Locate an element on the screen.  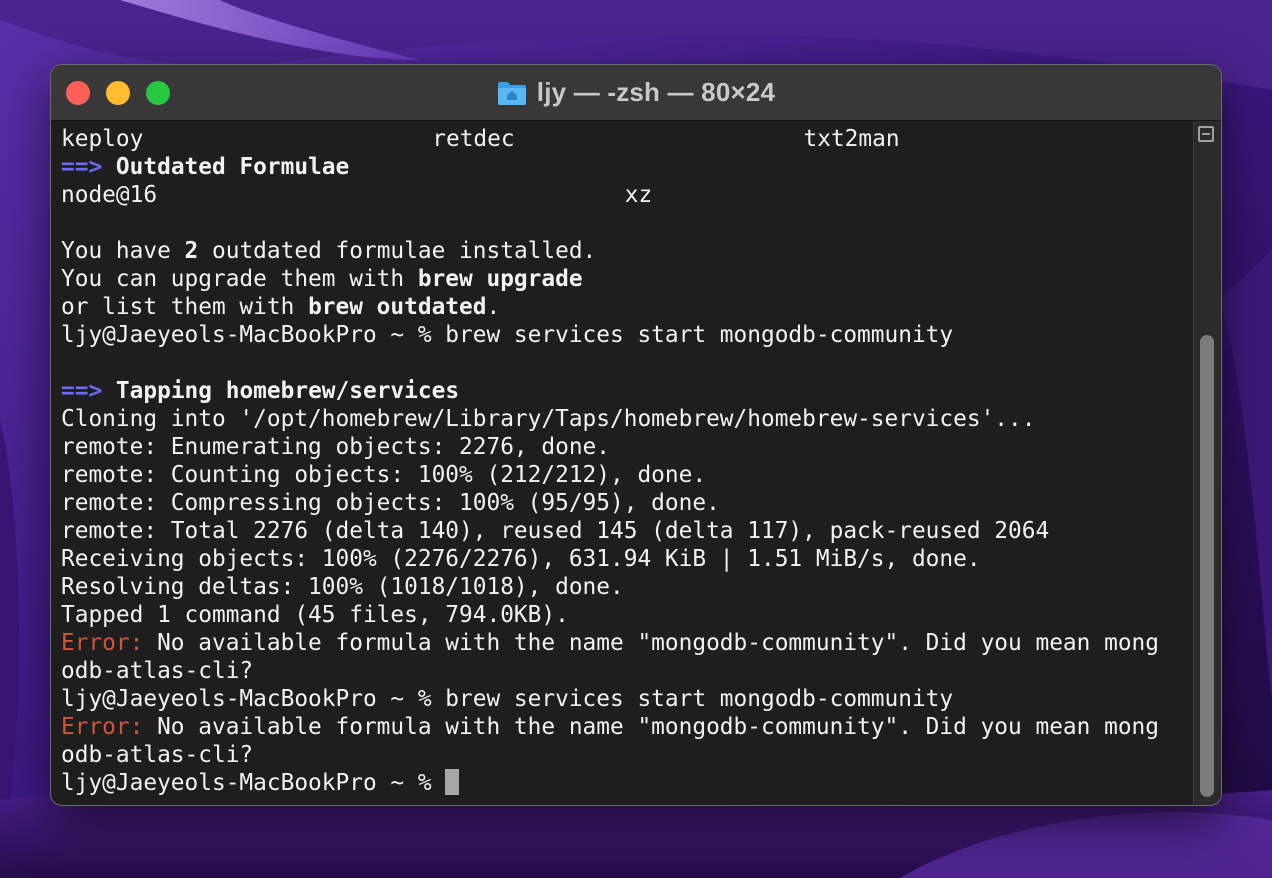
scrollbar-thumb is located at coordinates (1207, 566).